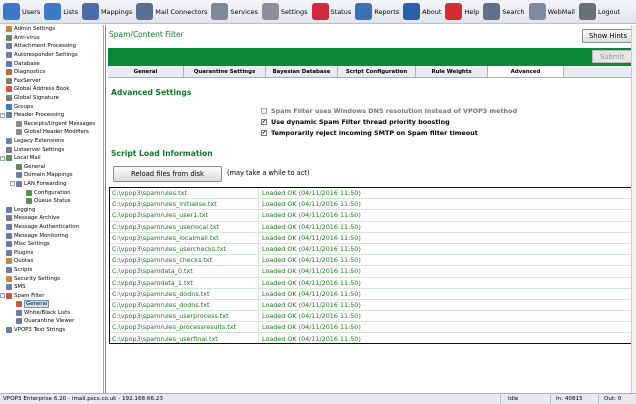 The image size is (636, 404). I want to click on page-title: Spam/Content Filter, so click(146, 34).